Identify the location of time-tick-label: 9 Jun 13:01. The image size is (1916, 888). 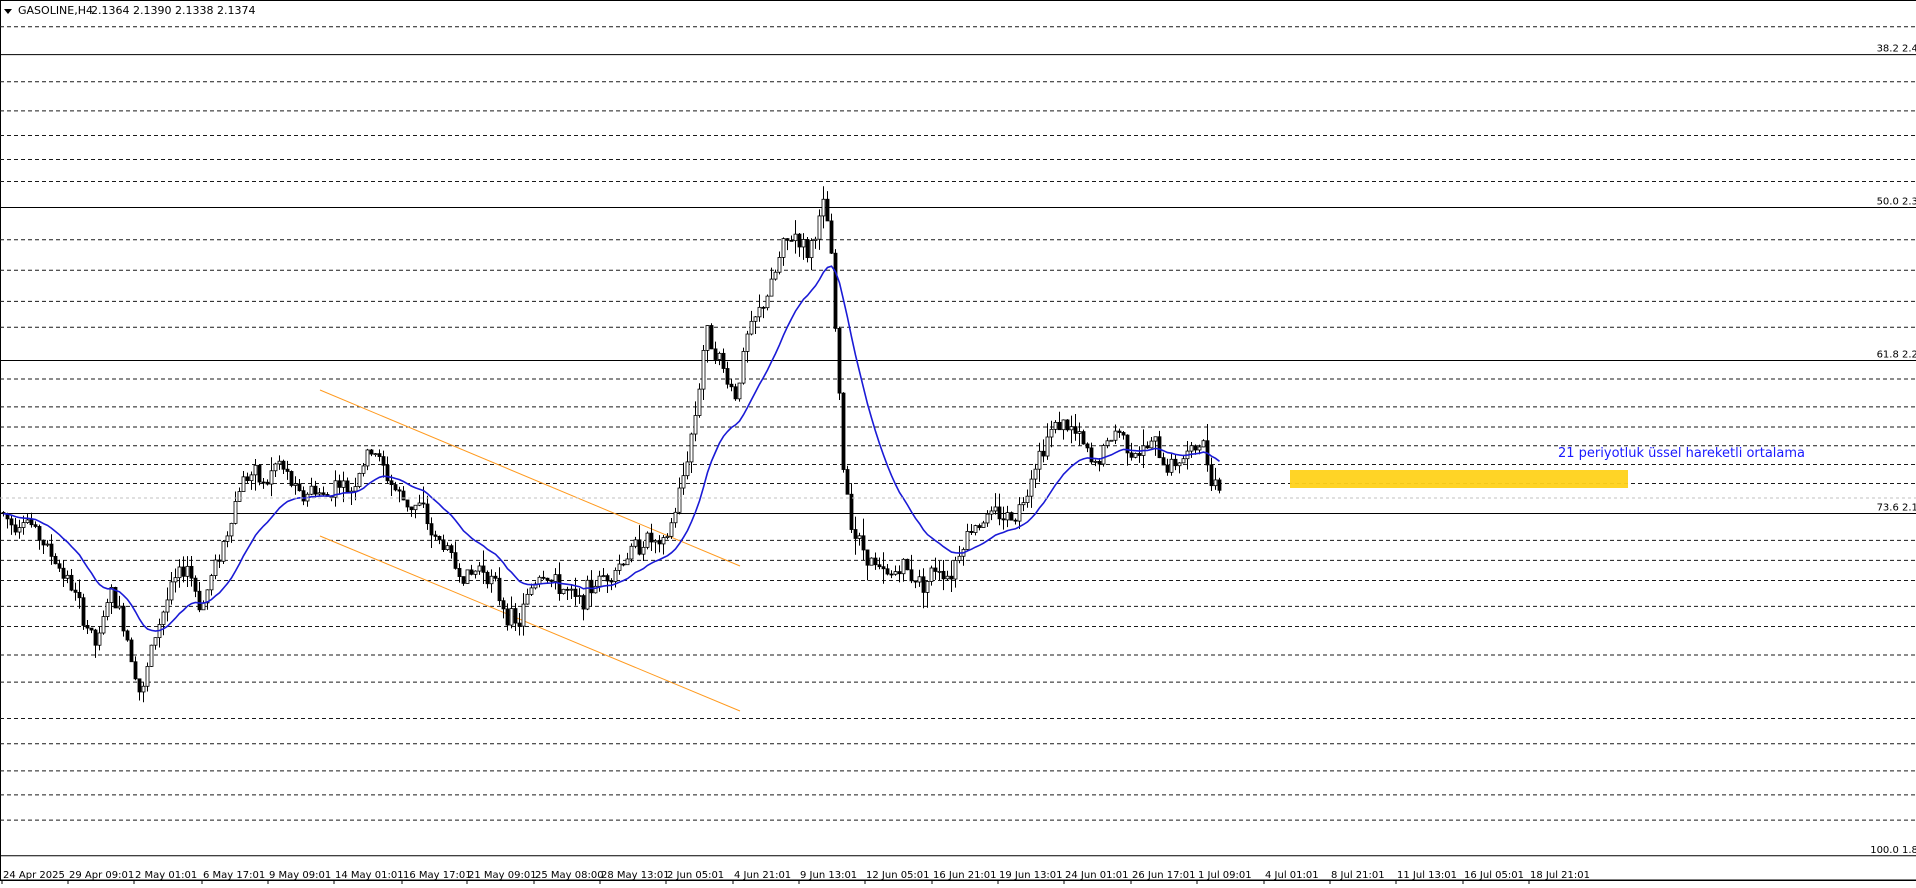
(828, 875).